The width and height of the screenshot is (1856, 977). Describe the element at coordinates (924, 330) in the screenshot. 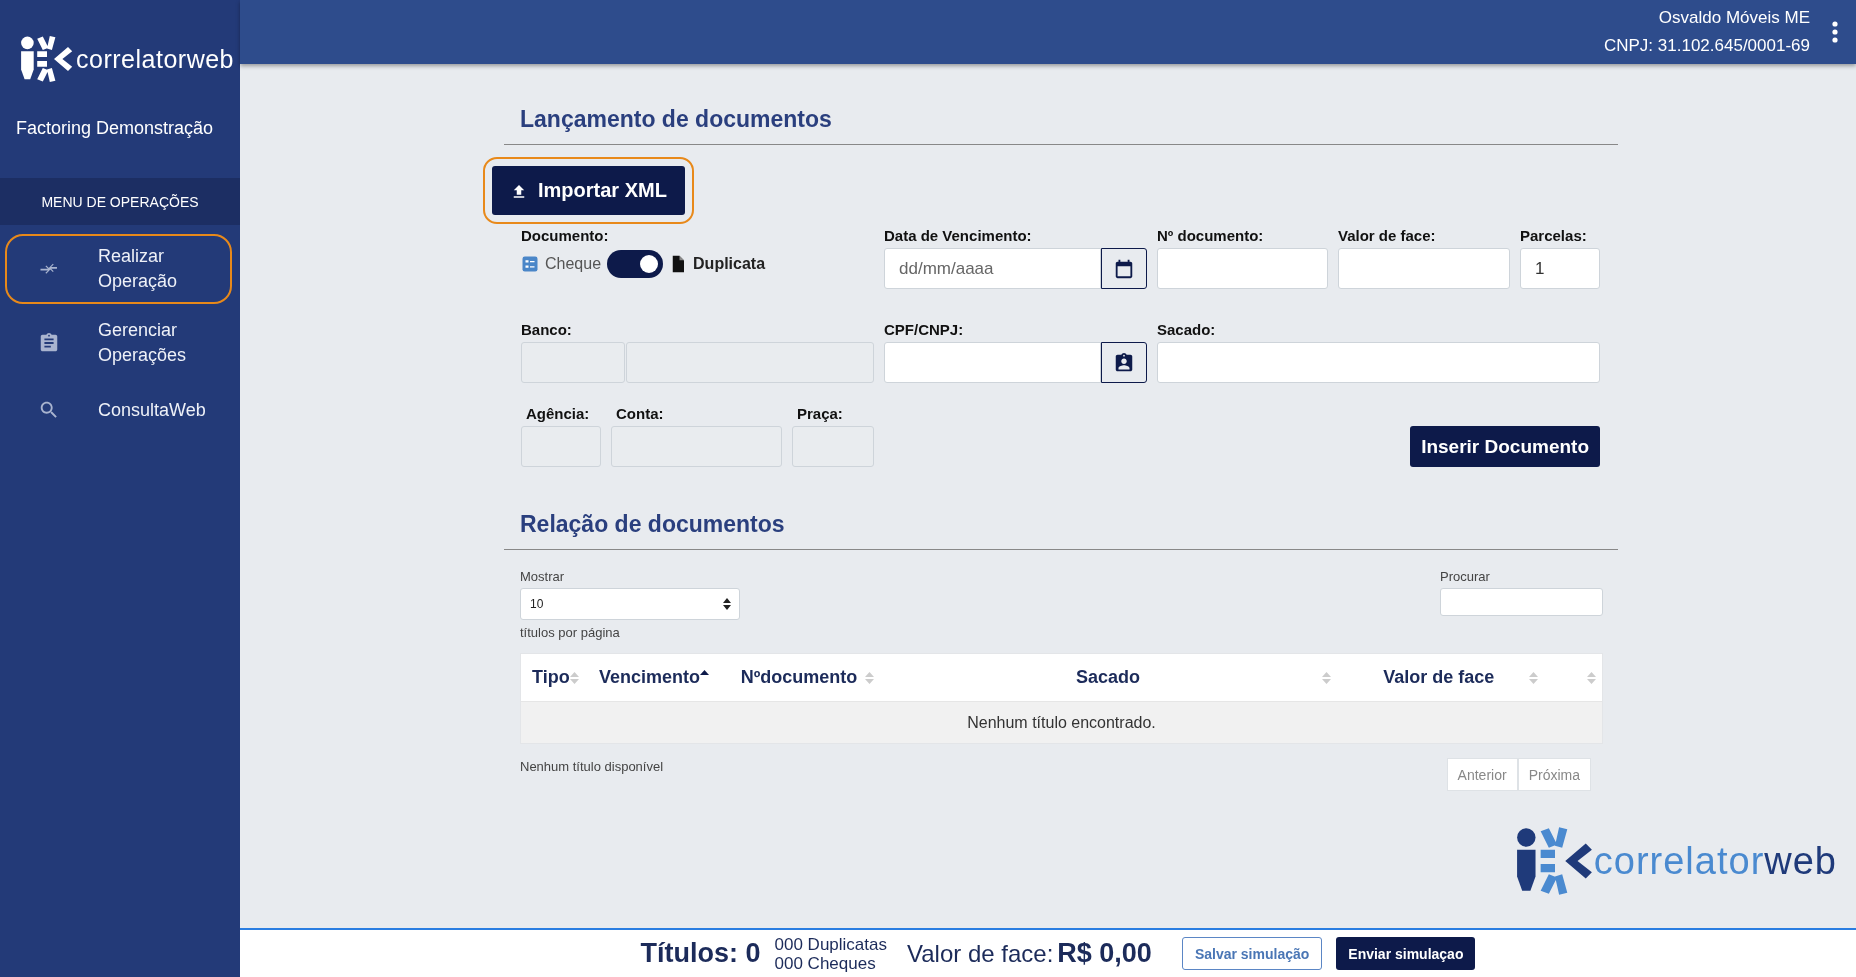

I see `field-label: CPF/CNPJ:` at that location.